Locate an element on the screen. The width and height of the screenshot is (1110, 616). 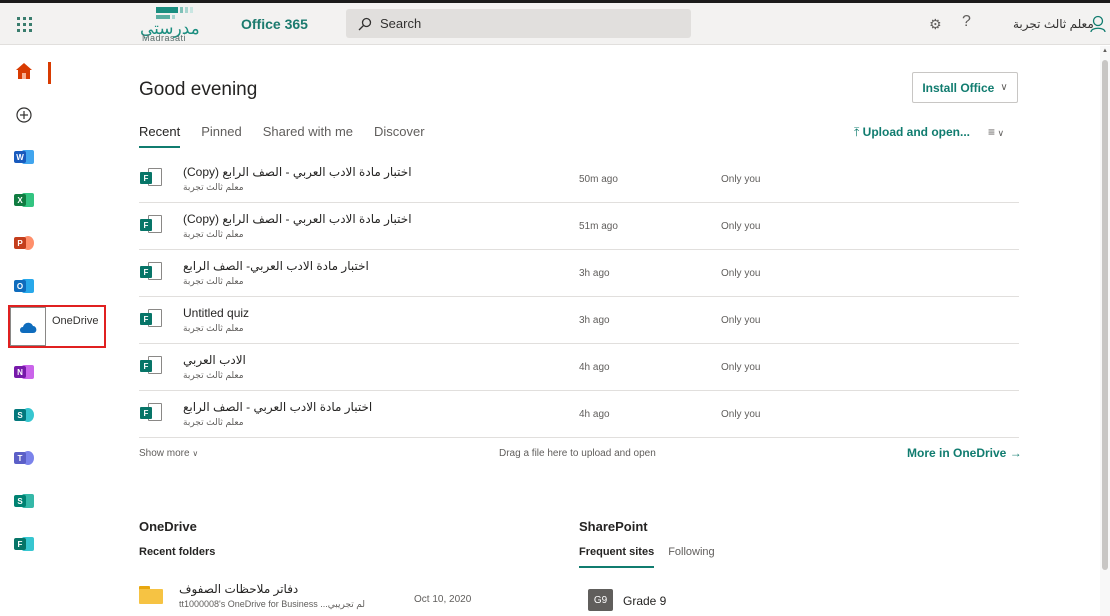
folder-icon is located at coordinates (151, 595).